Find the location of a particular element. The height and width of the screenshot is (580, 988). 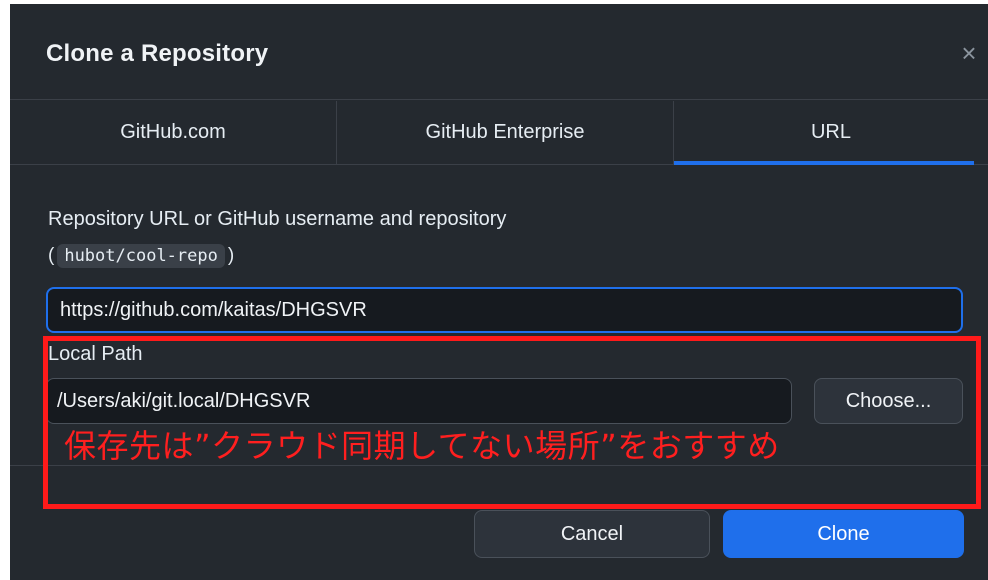

tab-bar: GitHub.com GitHub Enterprise URL is located at coordinates (499, 133).